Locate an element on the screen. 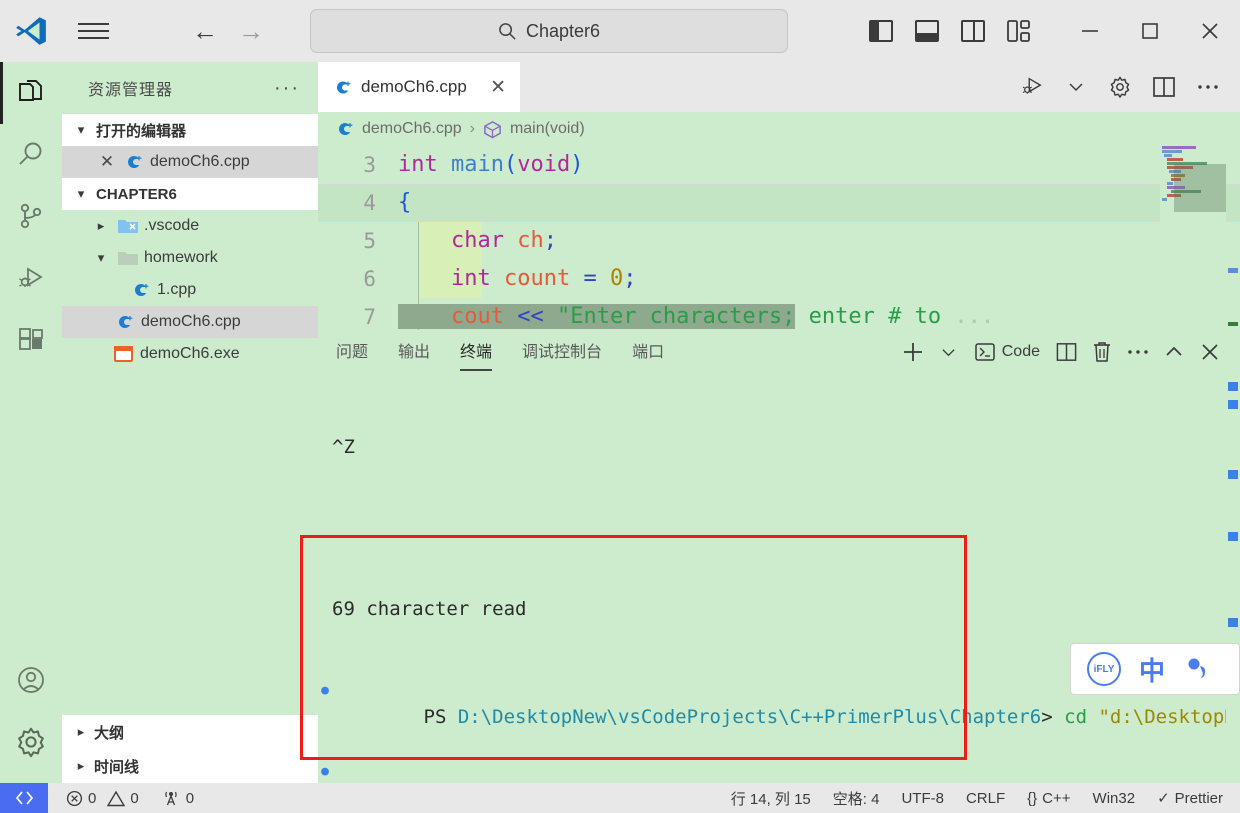 The width and height of the screenshot is (1240, 813). split-editor-button is located at coordinates (1164, 87).